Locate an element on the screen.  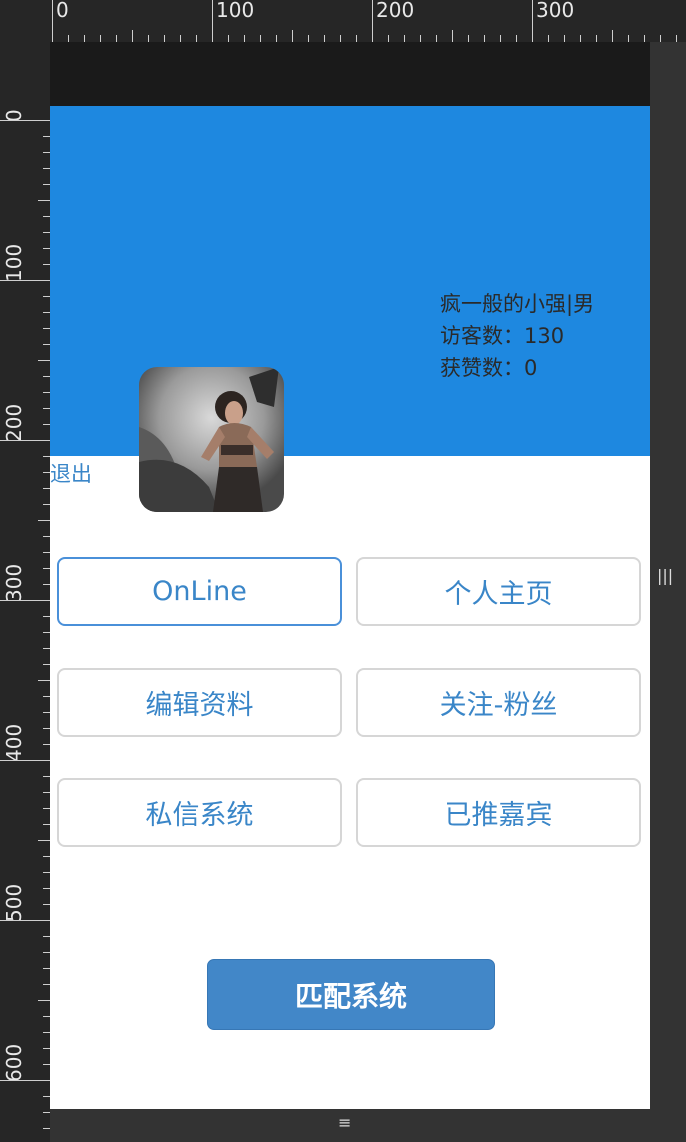
online-button: OnLine is located at coordinates (199, 591).